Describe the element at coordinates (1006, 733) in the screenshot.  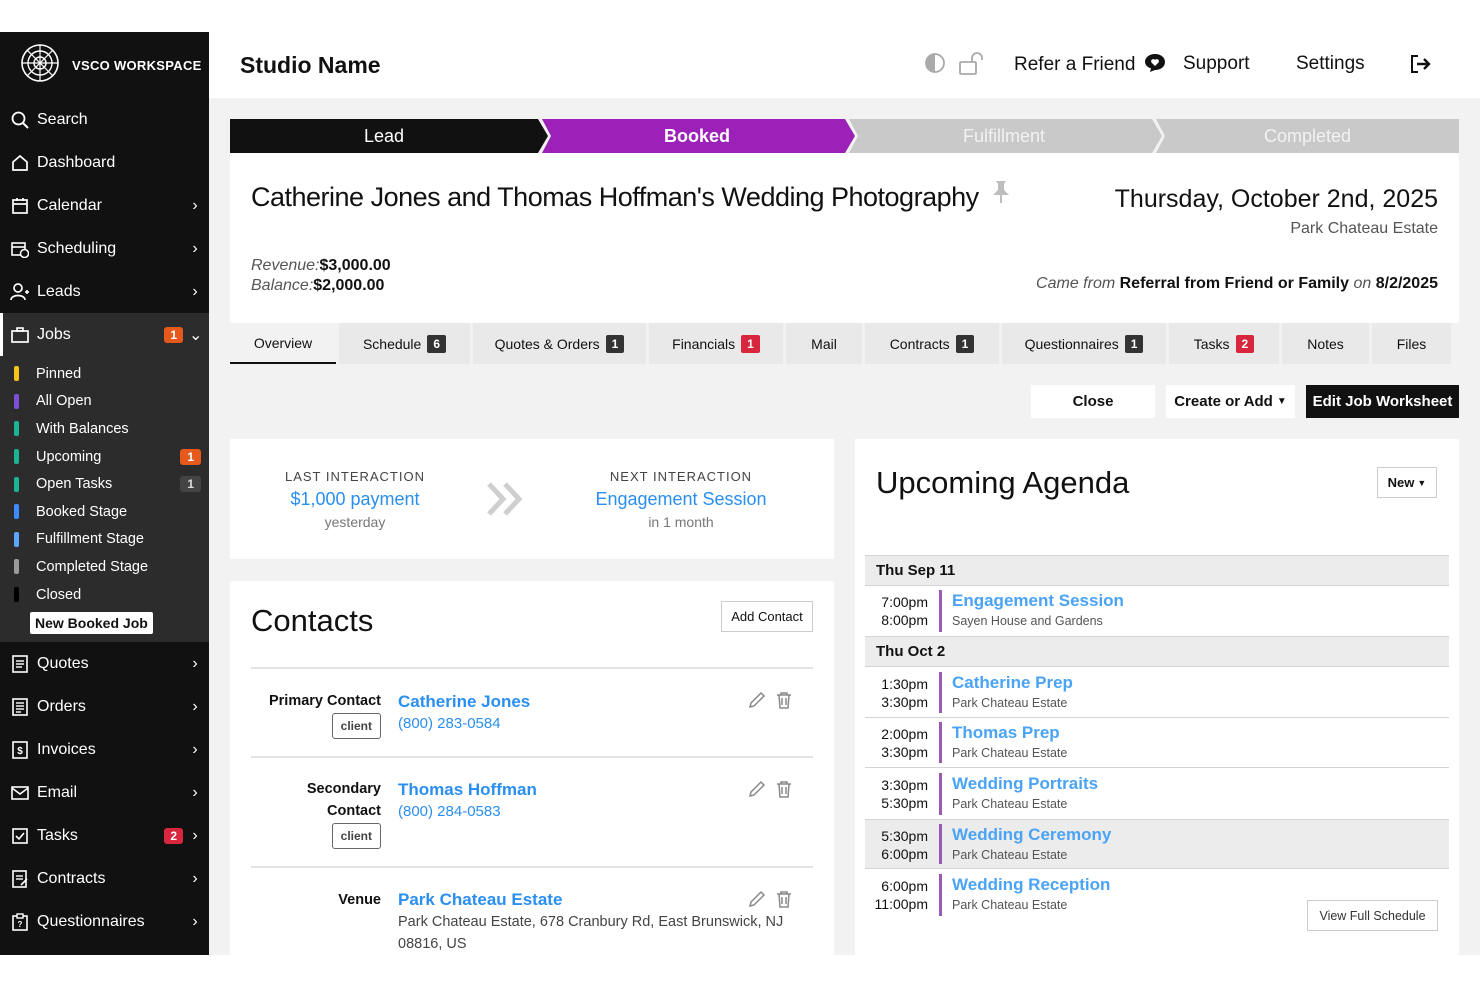
I see `event-name: Thomas Prep` at that location.